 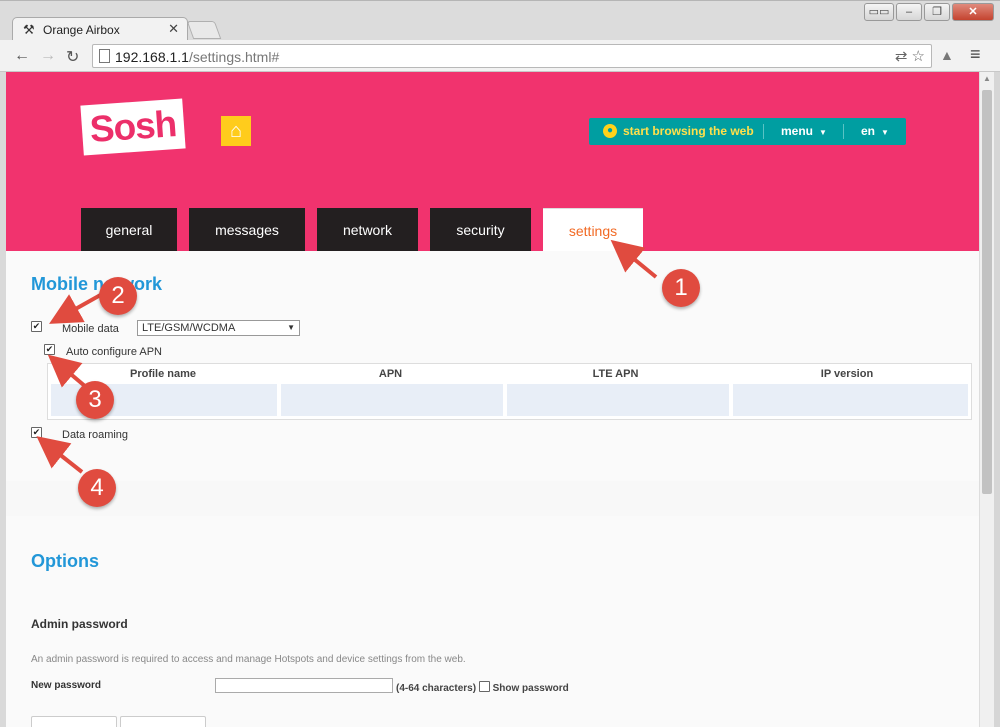 What do you see at coordinates (129, 230) in the screenshot?
I see `tab-general: general` at bounding box center [129, 230].